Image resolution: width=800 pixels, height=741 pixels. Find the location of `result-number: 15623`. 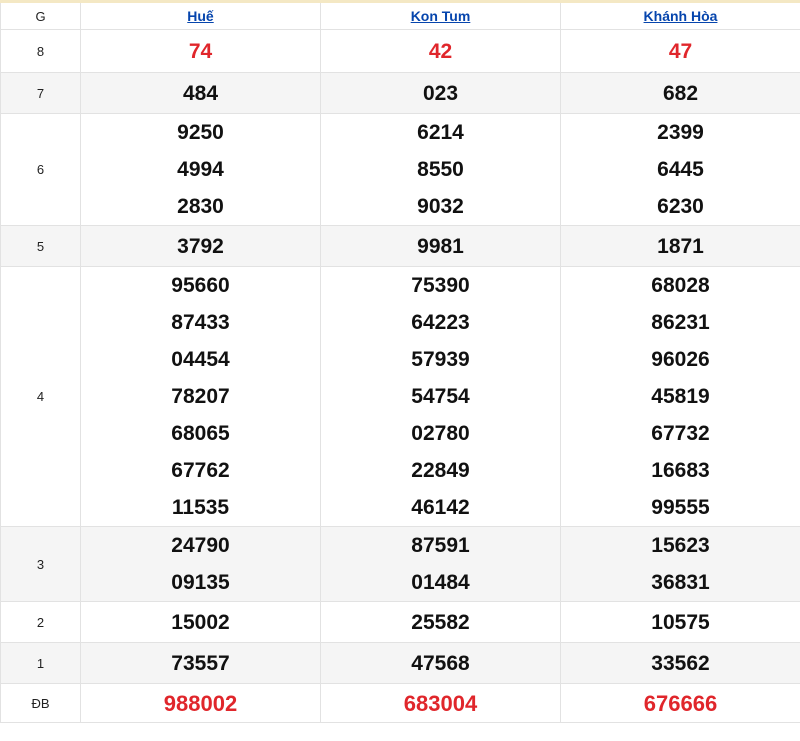

result-number: 15623 is located at coordinates (680, 545).